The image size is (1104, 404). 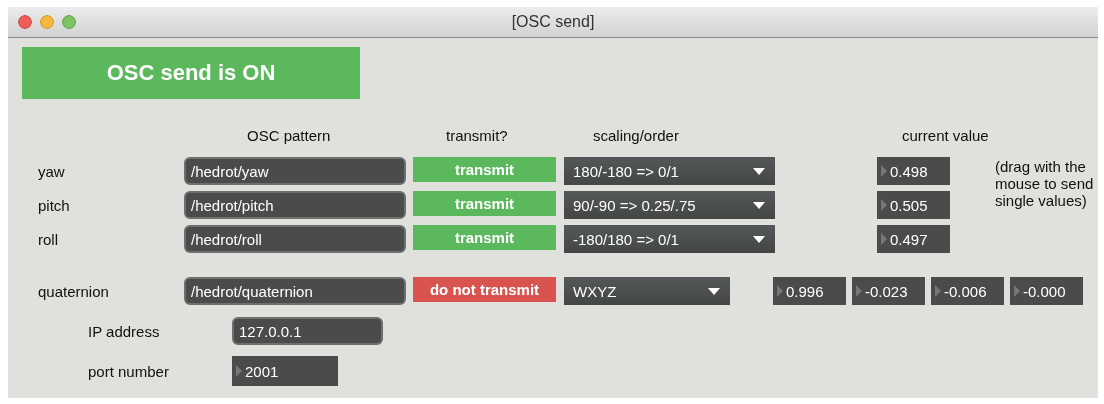 I want to click on pattern-field: /hedrot/quaternion, so click(x=295, y=291).